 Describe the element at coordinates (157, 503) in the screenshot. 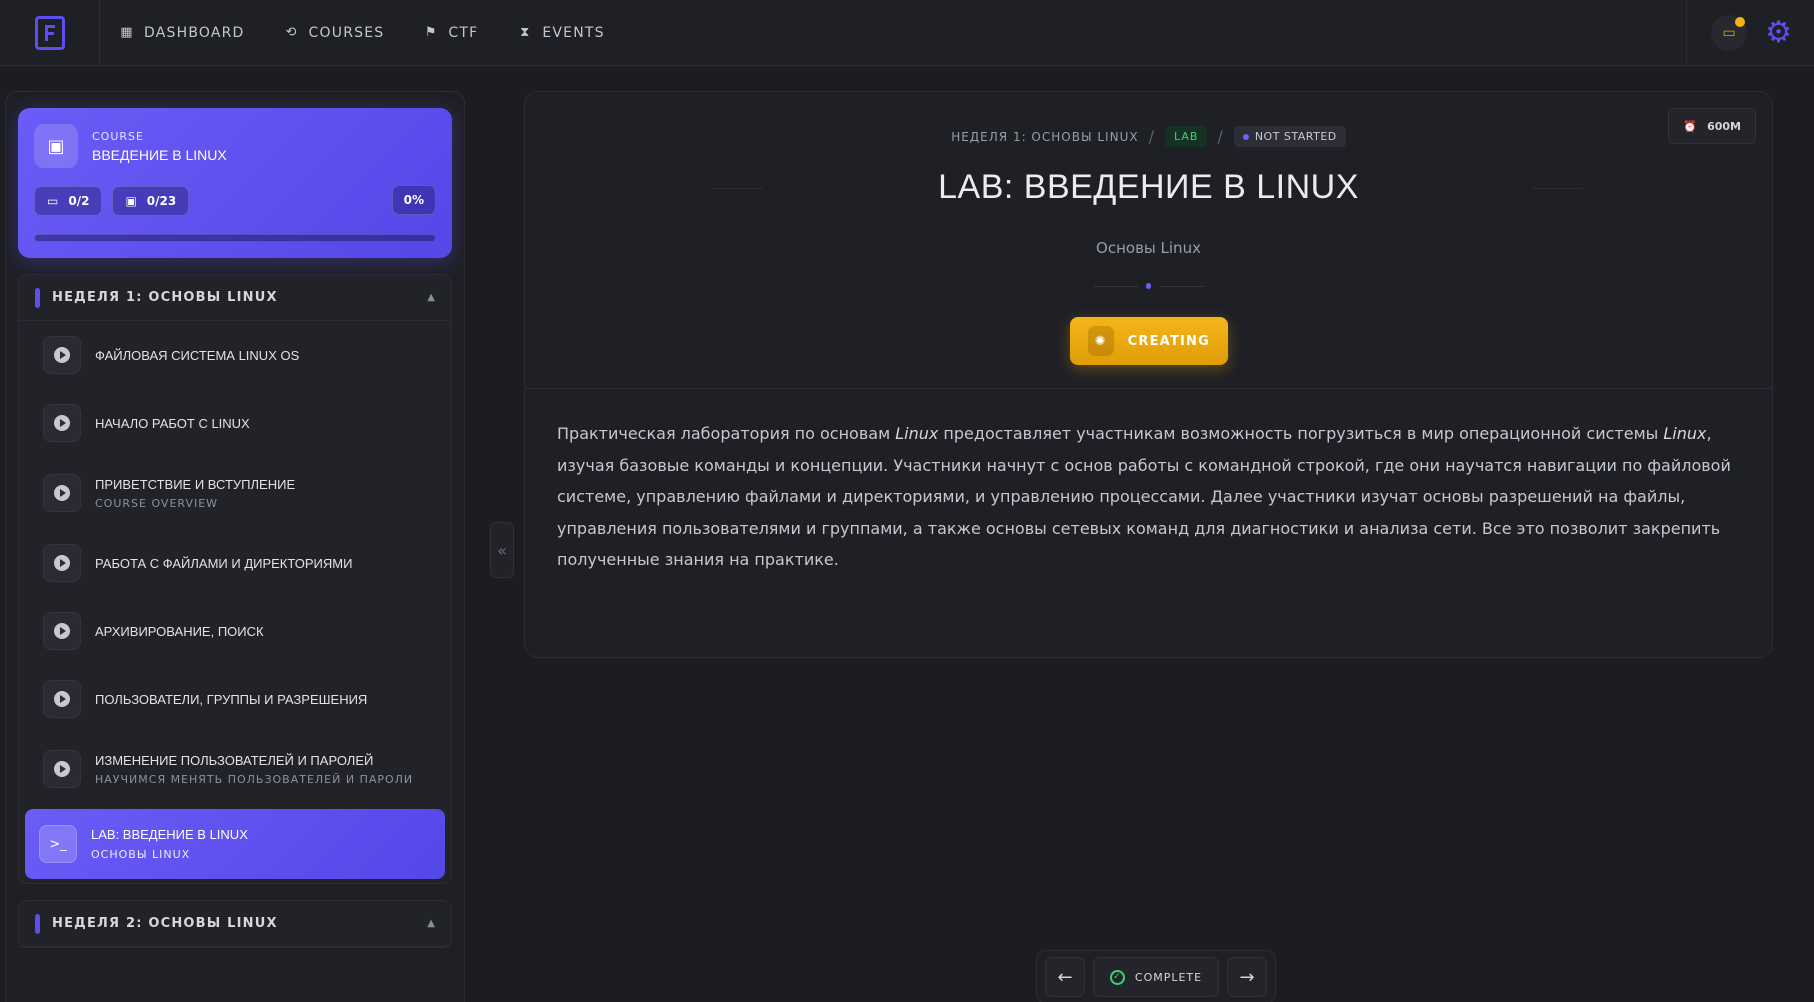

I see `lesson-subtitle: COURSE OVERVIEW` at that location.